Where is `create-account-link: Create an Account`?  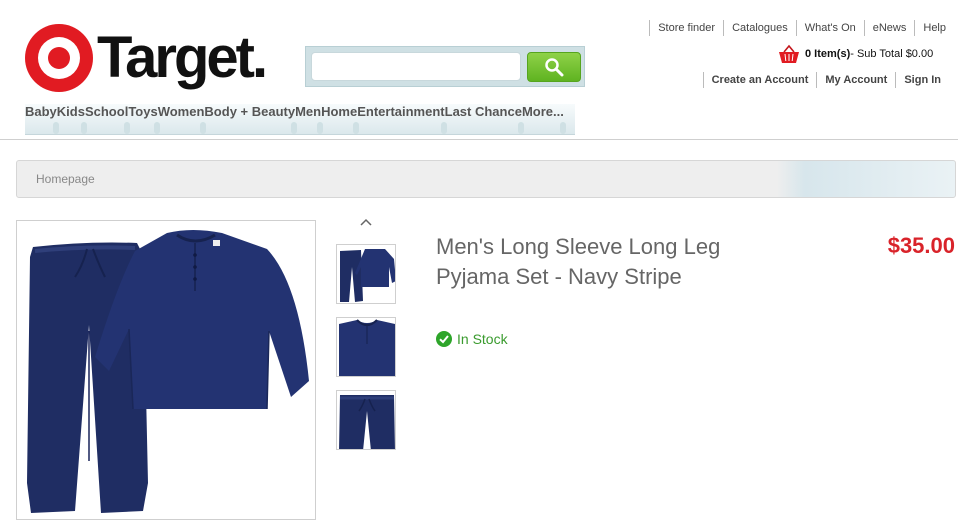
create-account-link: Create an Account is located at coordinates (759, 80).